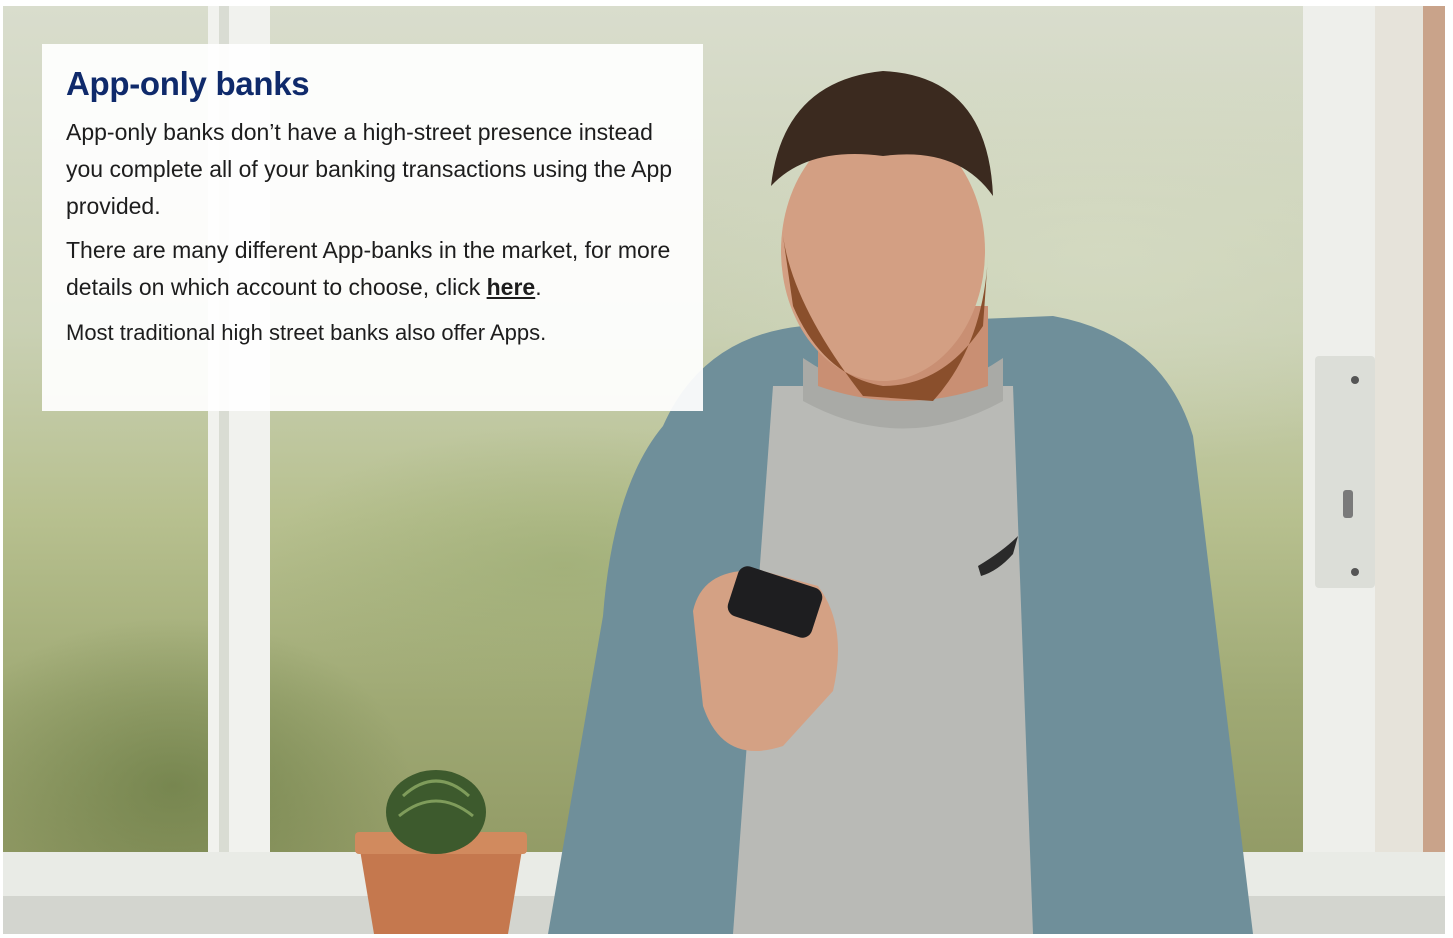 The height and width of the screenshot is (938, 1453). Describe the element at coordinates (188, 83) in the screenshot. I see `panel-heading: App-only banks` at that location.